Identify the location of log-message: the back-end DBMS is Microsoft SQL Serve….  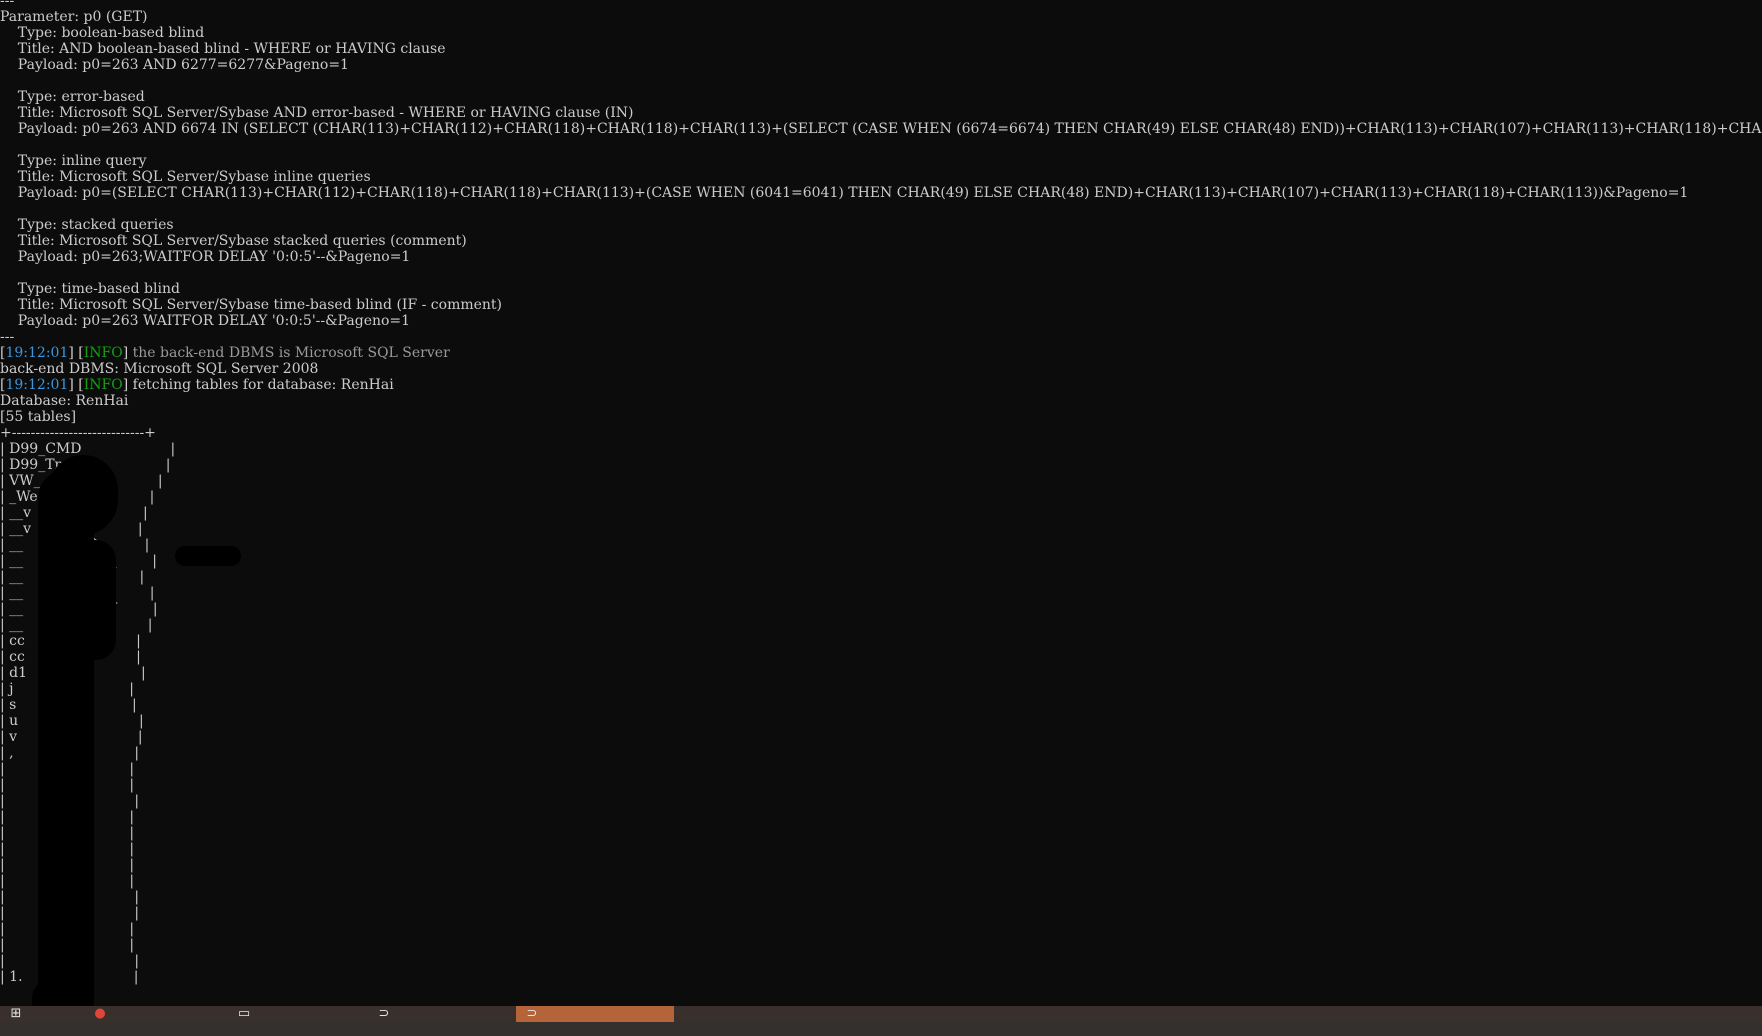
(289, 353).